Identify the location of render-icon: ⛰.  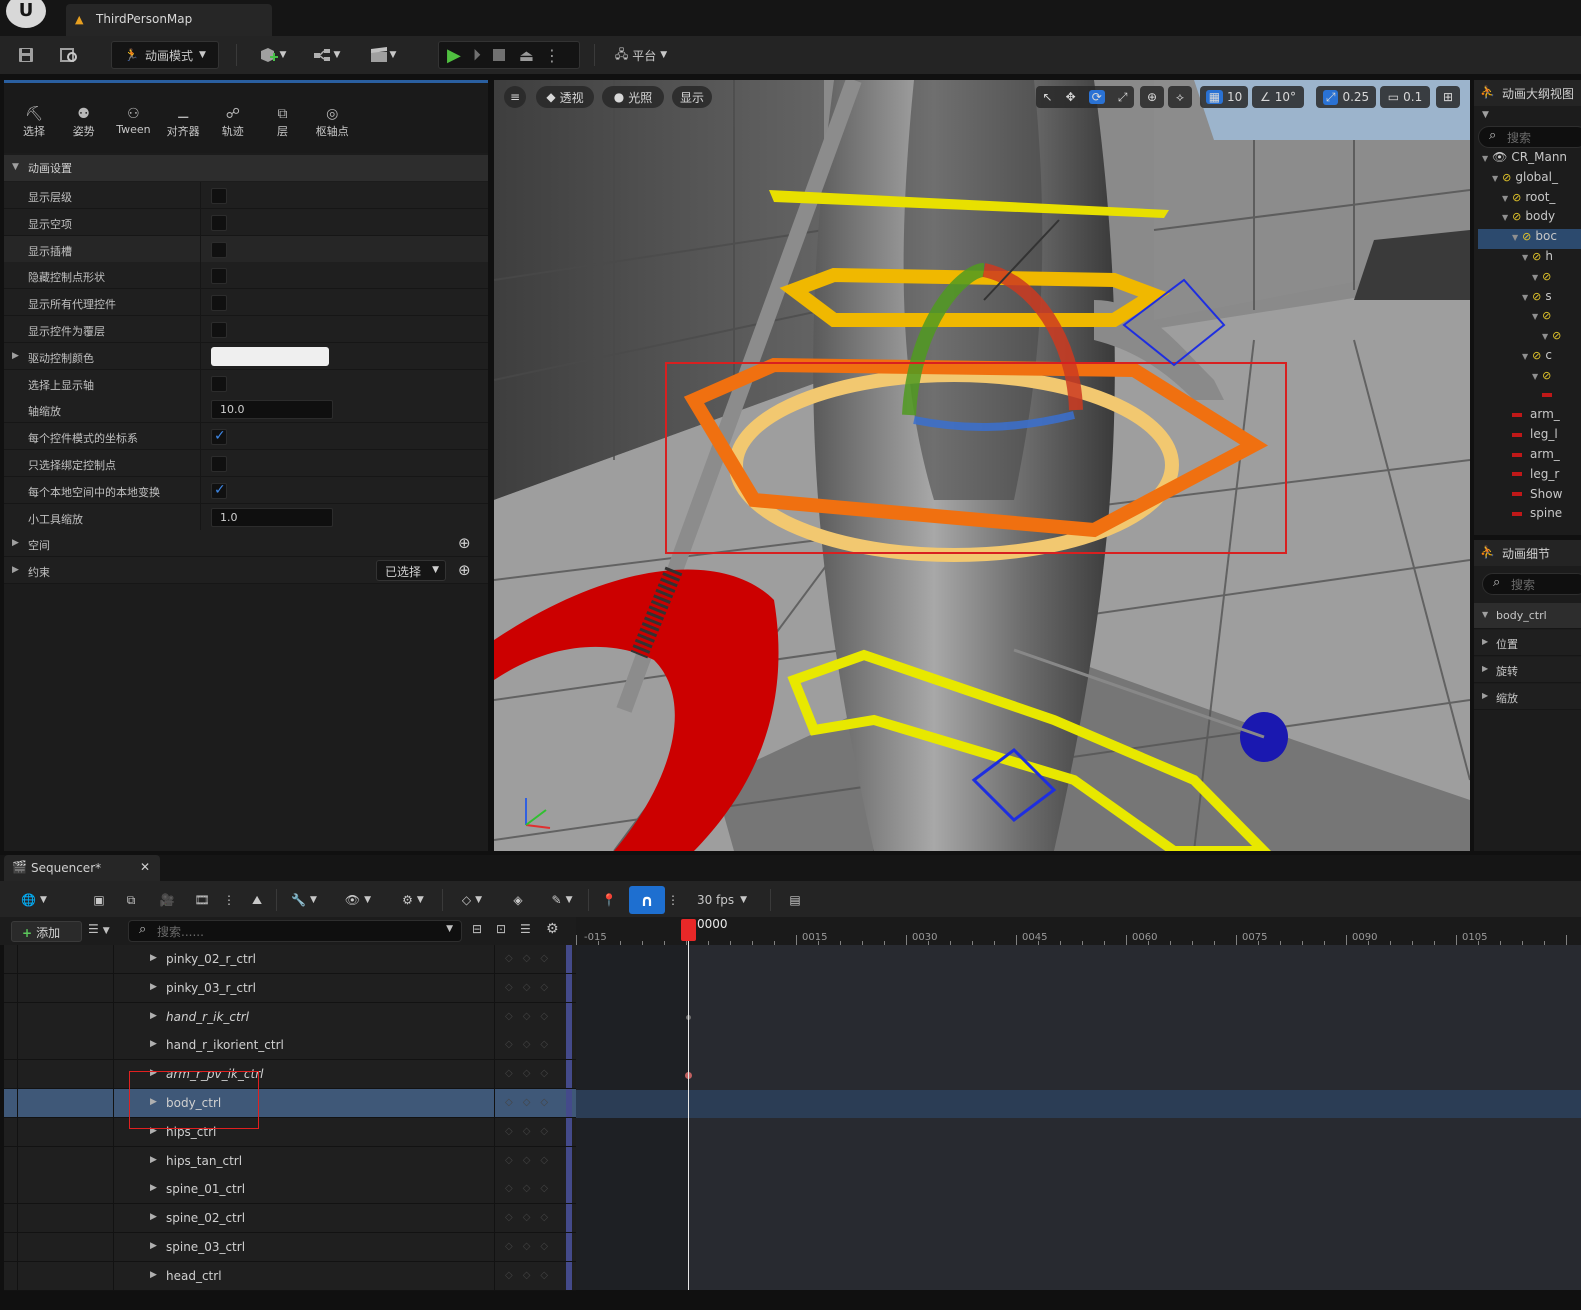
(257, 900).